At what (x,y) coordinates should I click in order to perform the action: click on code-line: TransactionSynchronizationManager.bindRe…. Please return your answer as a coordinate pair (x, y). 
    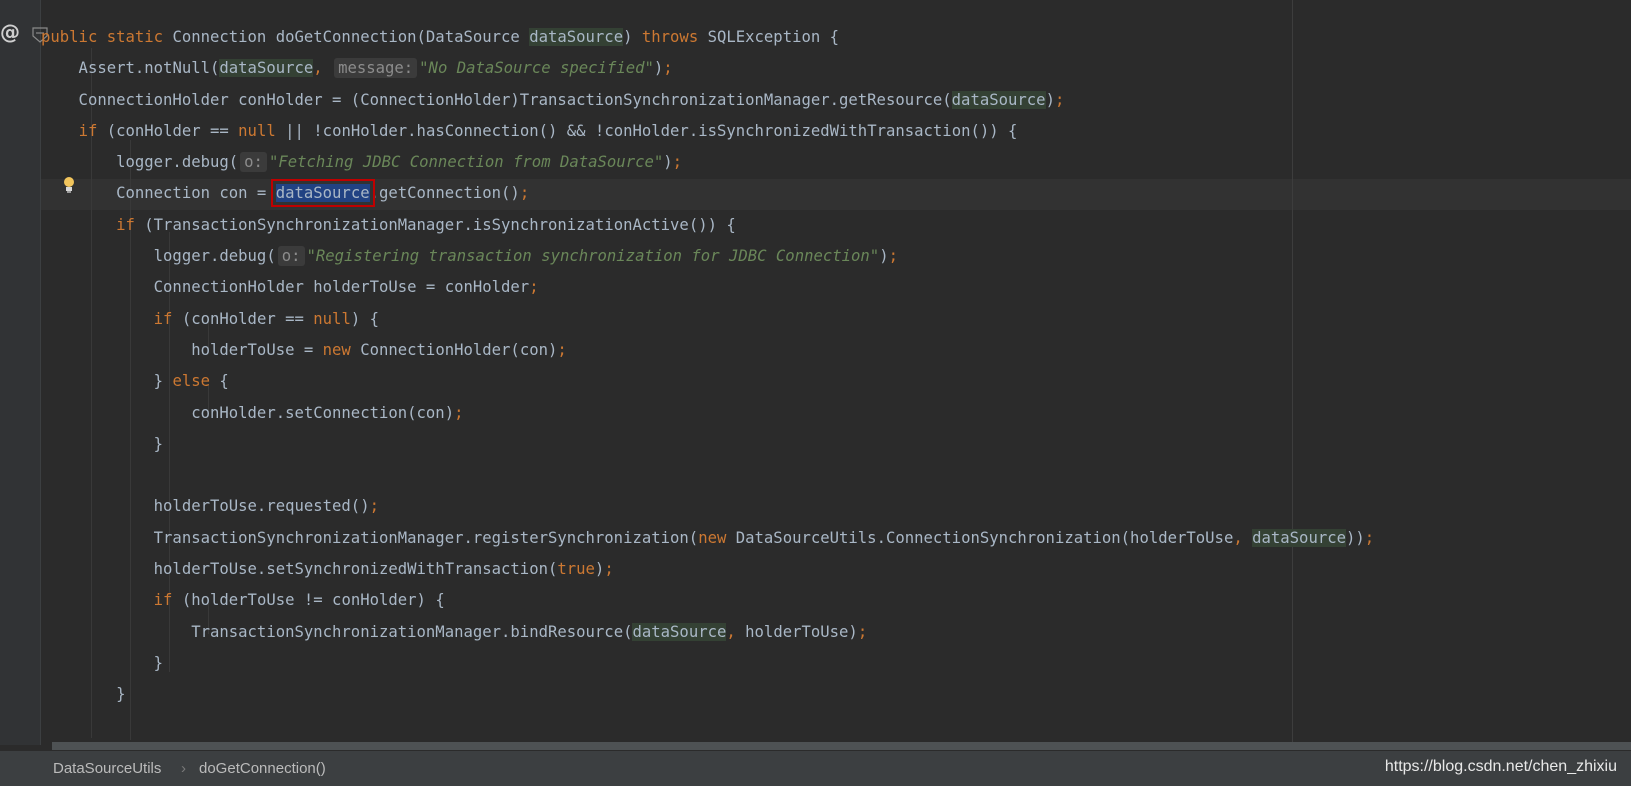
    Looking at the image, I should click on (707, 632).